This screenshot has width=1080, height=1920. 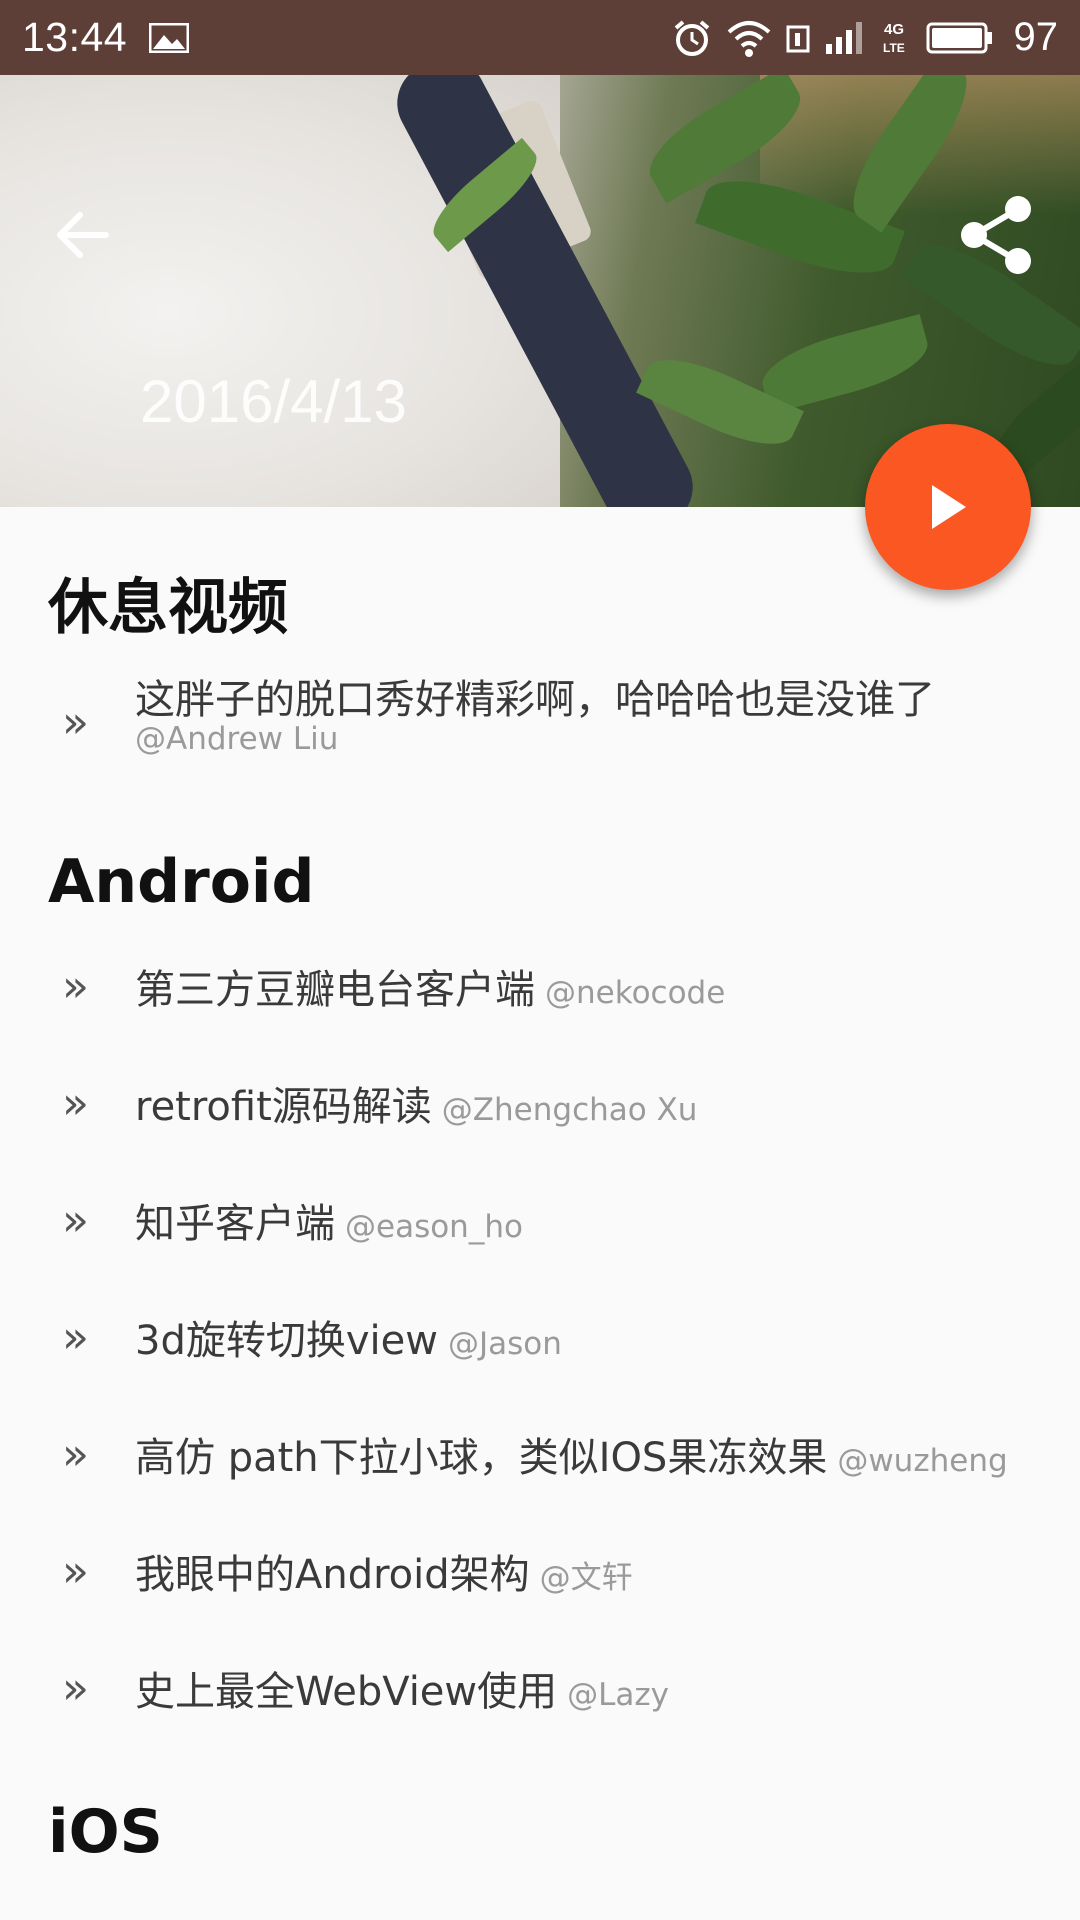 What do you see at coordinates (237, 739) in the screenshot?
I see `item-author: @Andrew Liu` at bounding box center [237, 739].